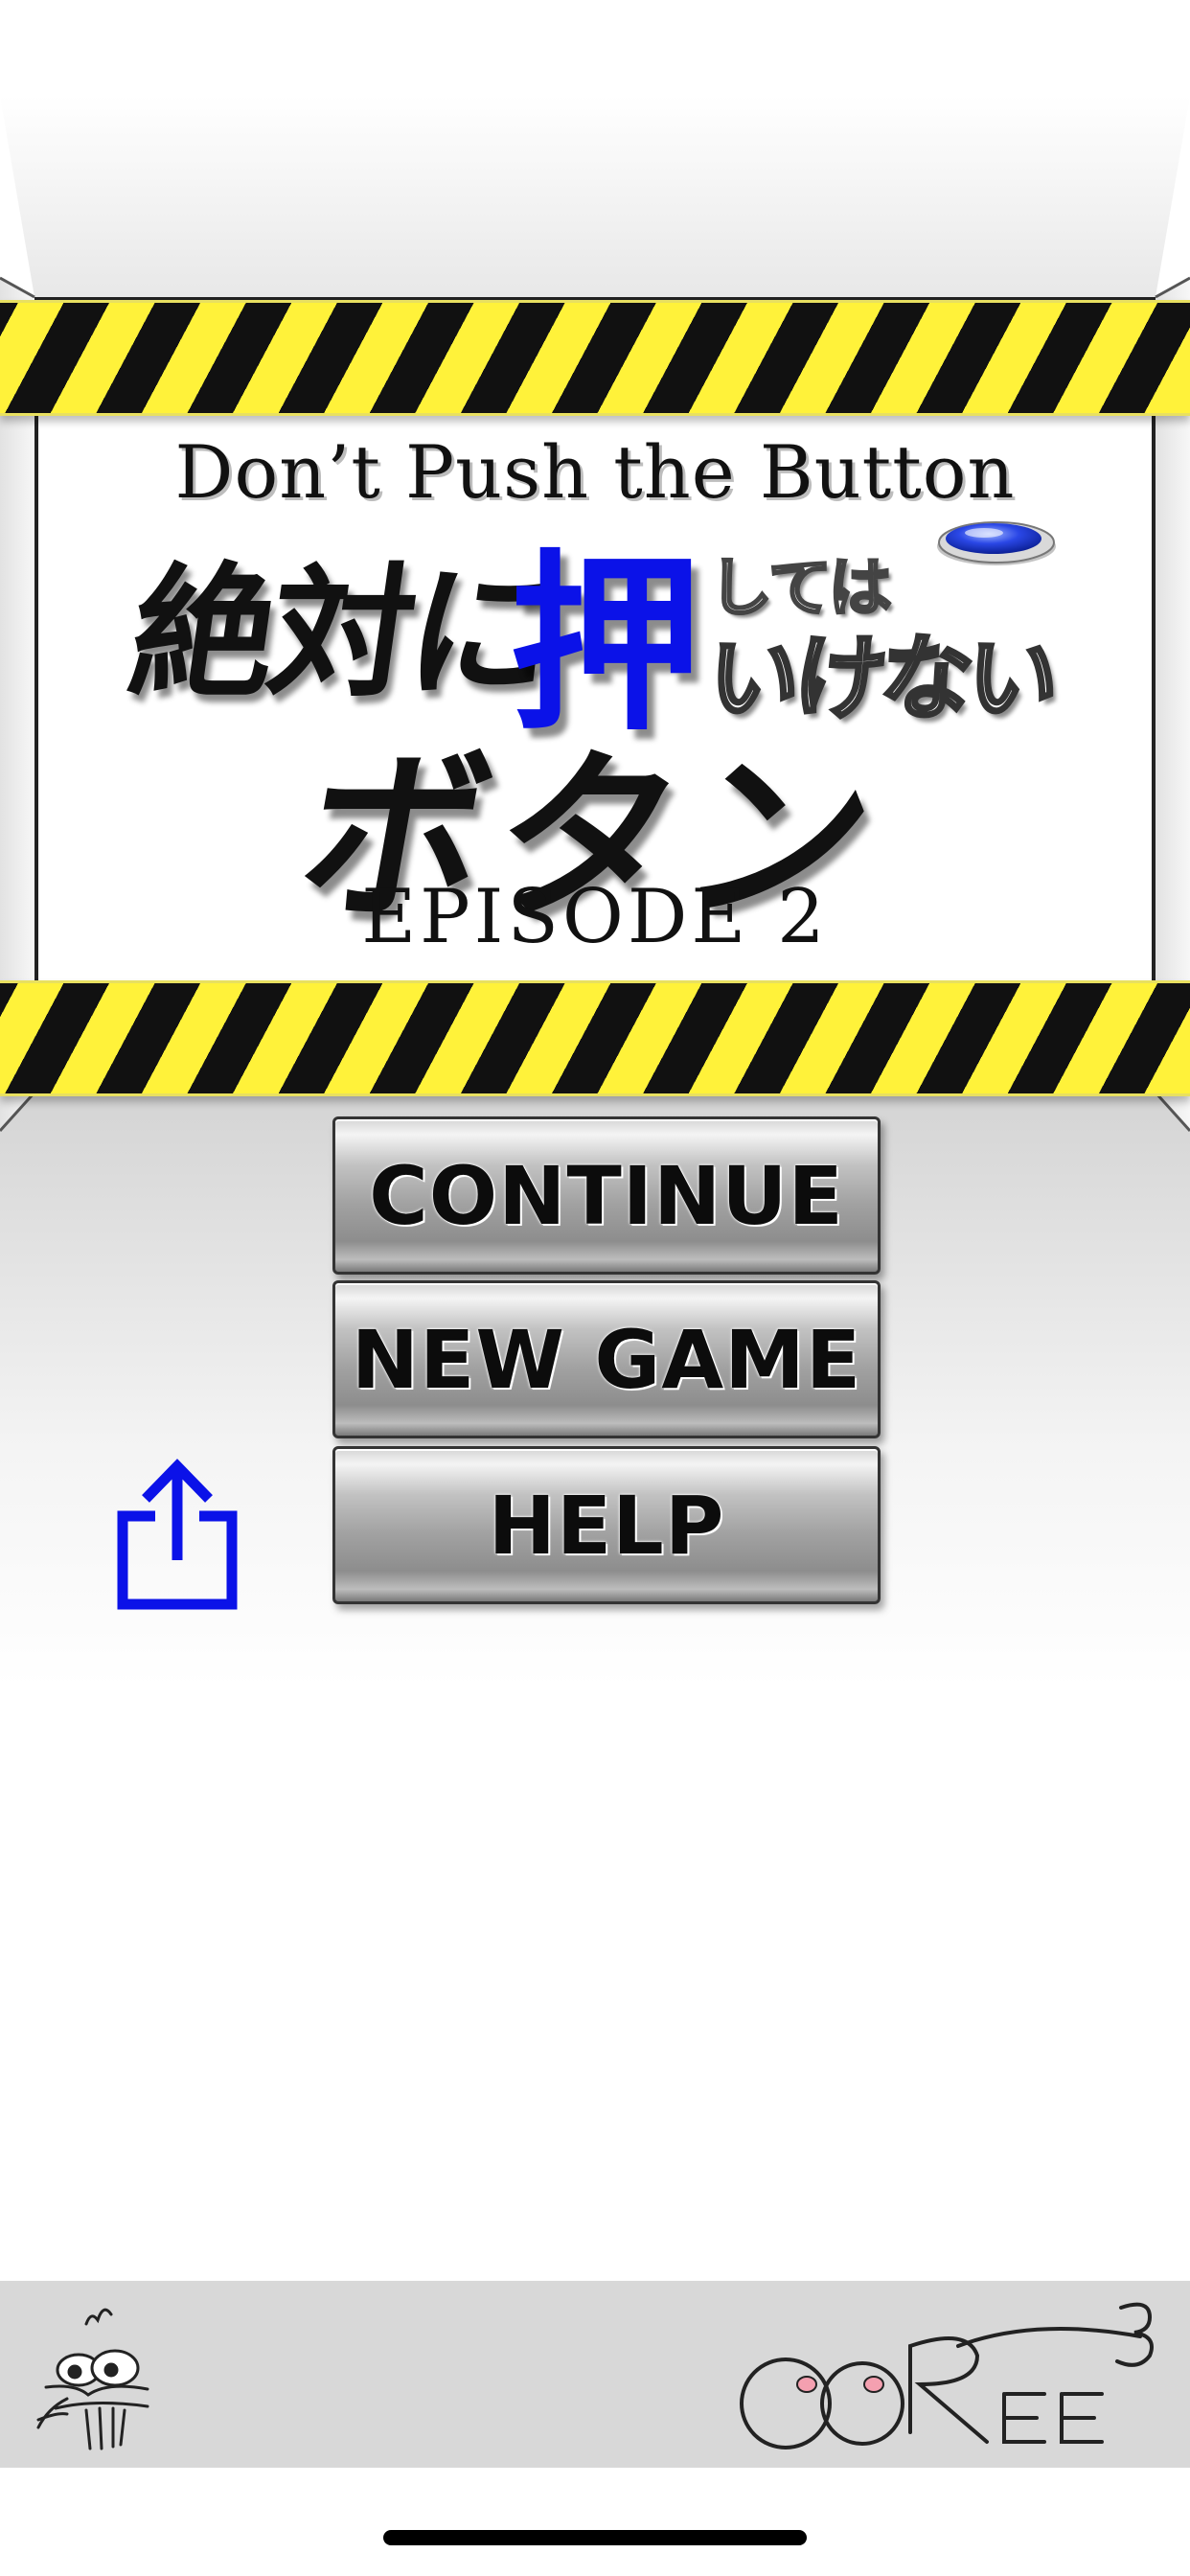  I want to click on new-game-button: NEW GAME, so click(606, 1359).